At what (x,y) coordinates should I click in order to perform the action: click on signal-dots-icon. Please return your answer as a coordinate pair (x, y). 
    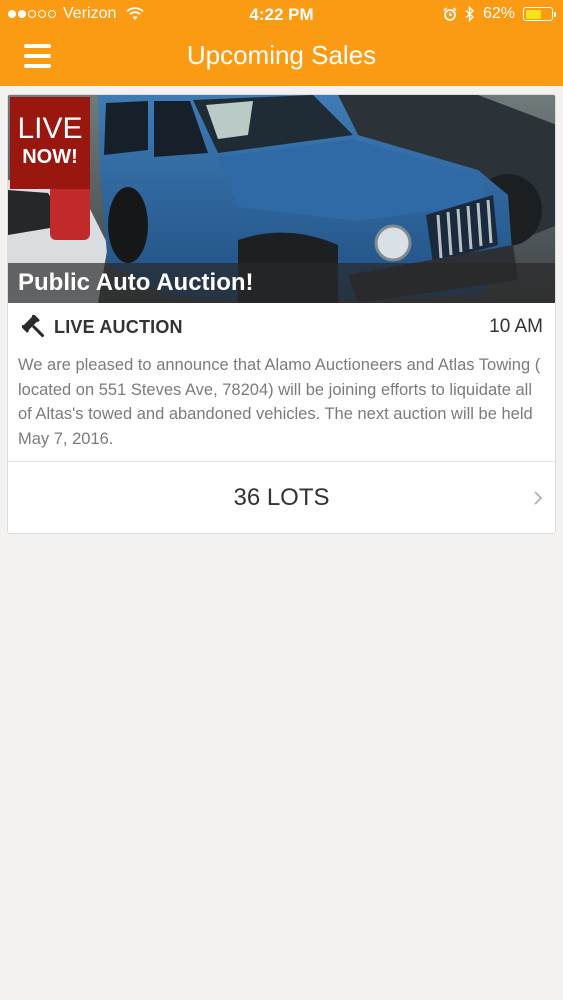
    Looking at the image, I should click on (32, 14).